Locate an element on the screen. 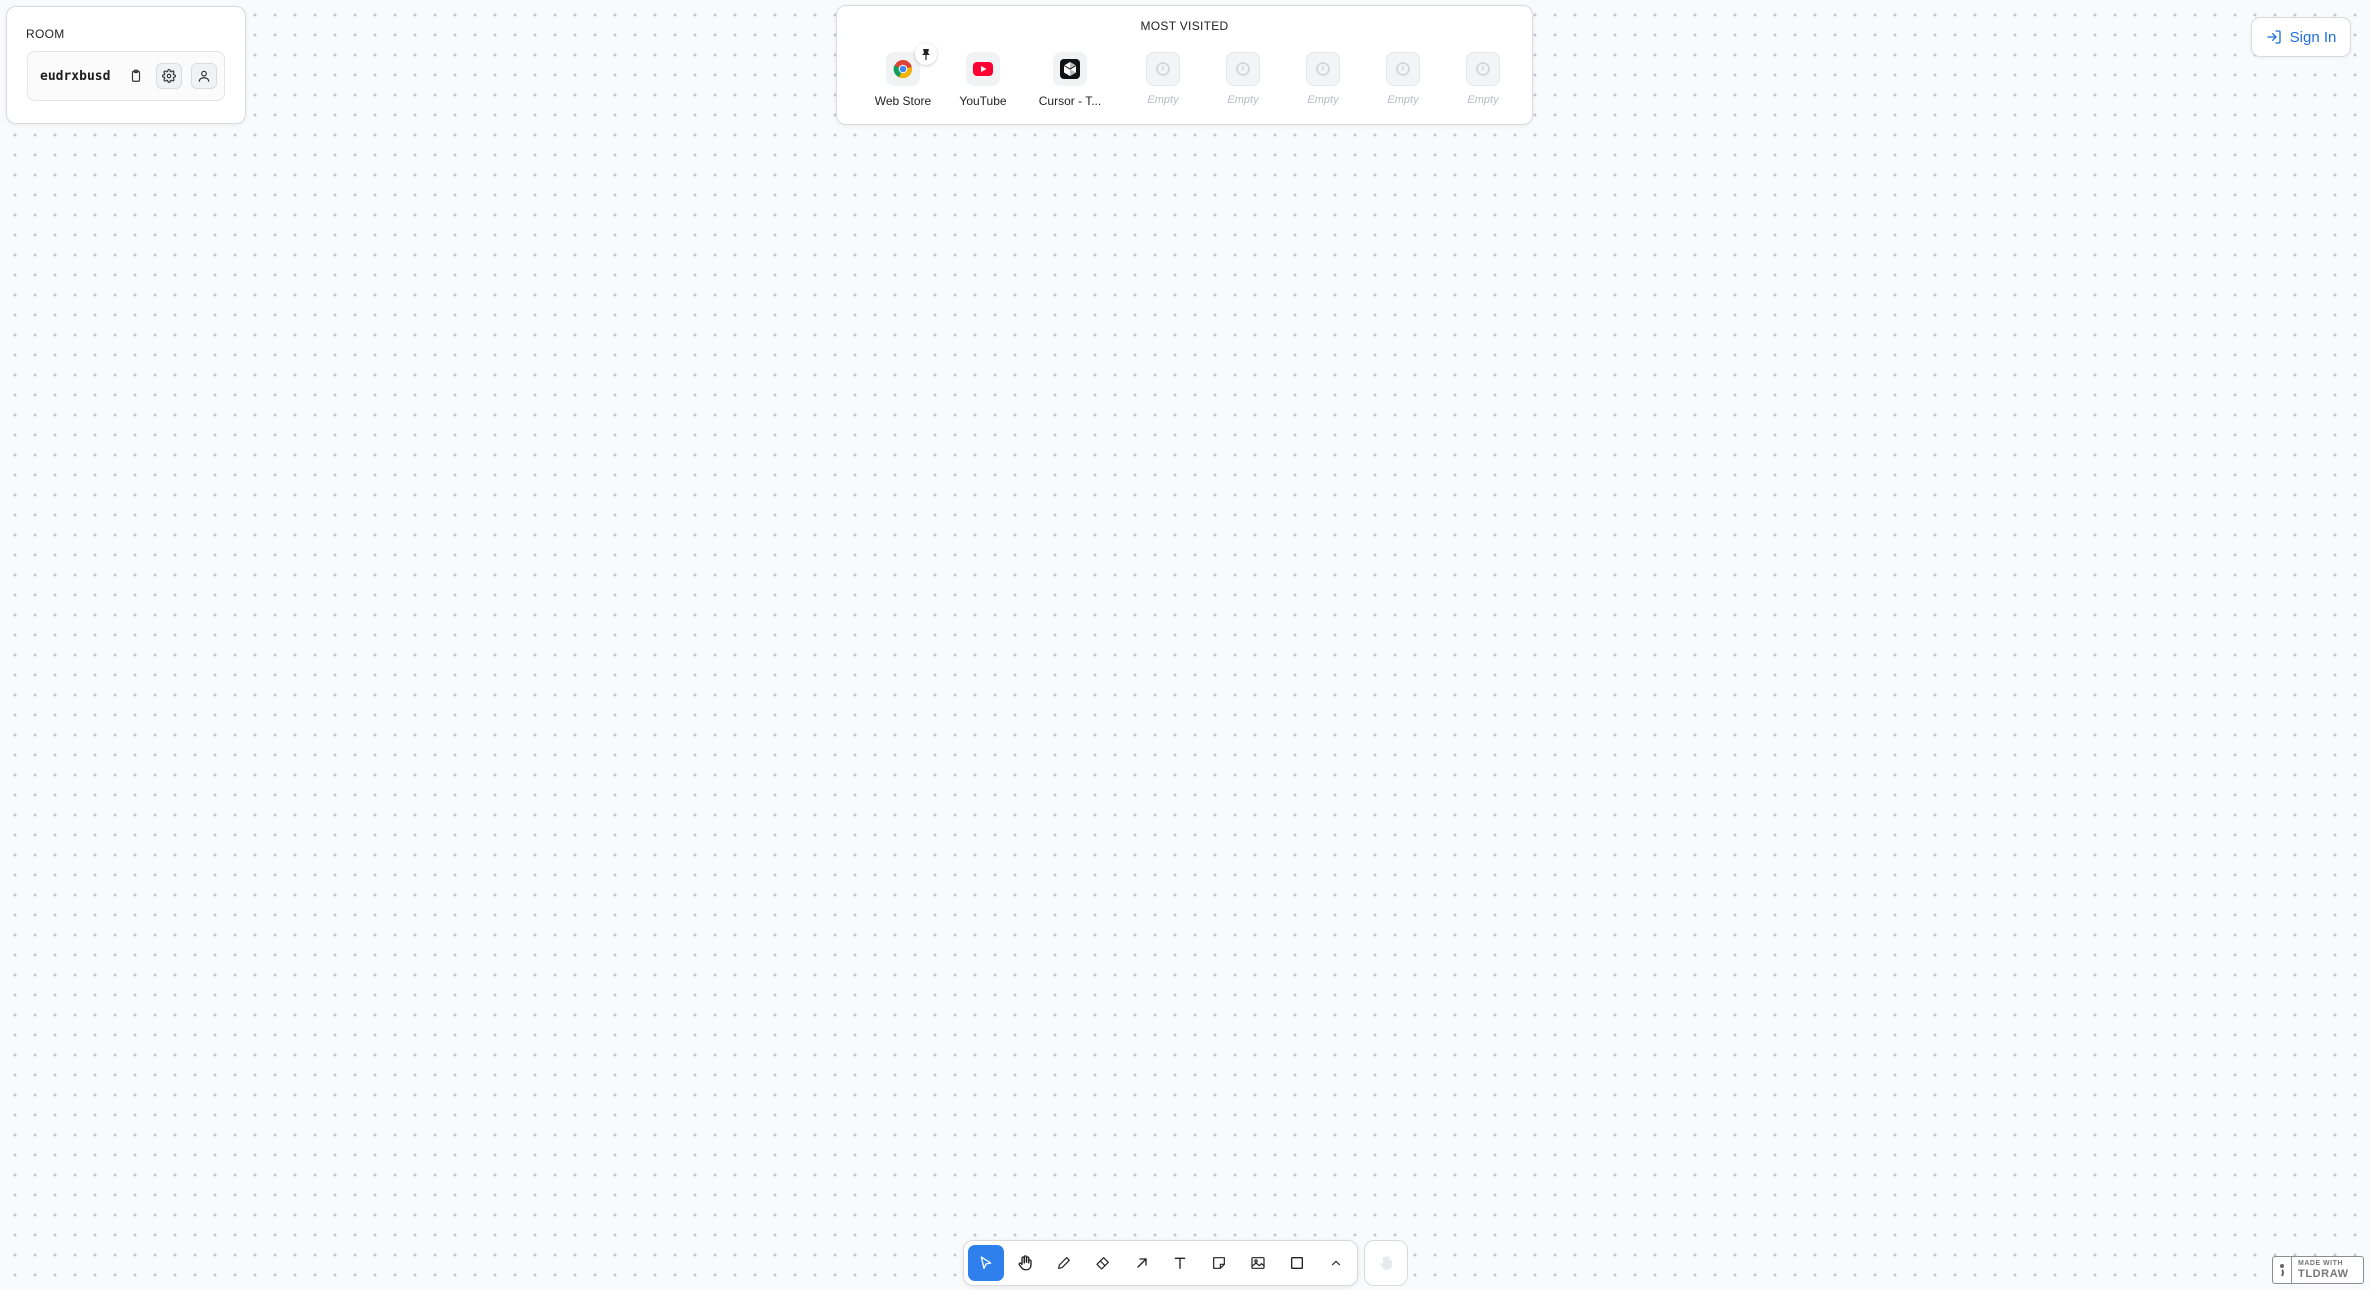 The width and height of the screenshot is (2370, 1290). room-code-box: eudrxbusd is located at coordinates (126, 76).